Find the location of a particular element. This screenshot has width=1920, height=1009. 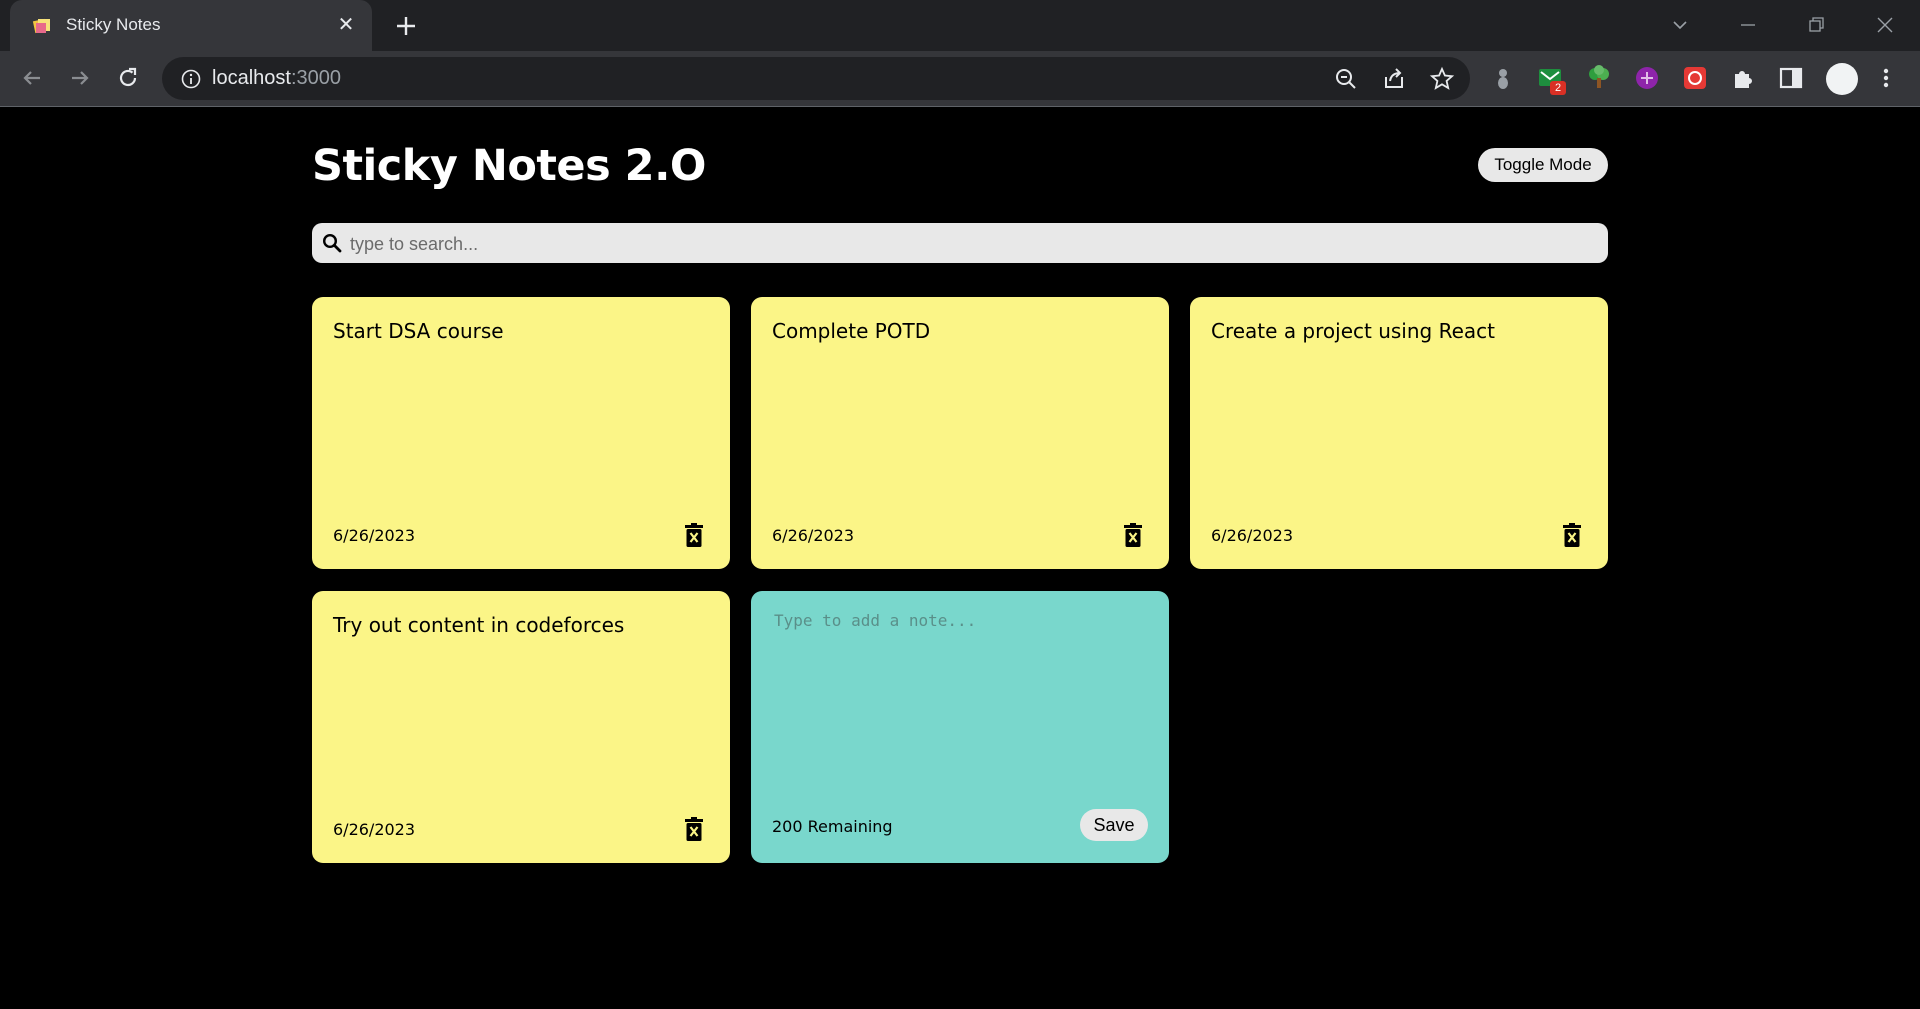

forward-arrow-icon is located at coordinates (80, 78).